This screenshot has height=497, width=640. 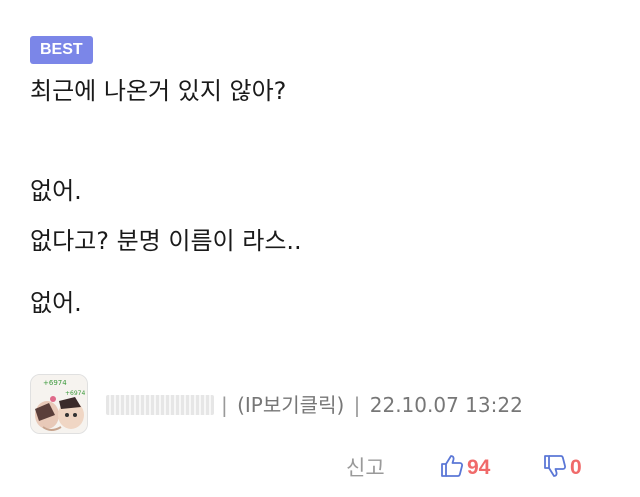 I want to click on comment-line: 없다고? 분명 이름이 라스.., so click(x=166, y=241).